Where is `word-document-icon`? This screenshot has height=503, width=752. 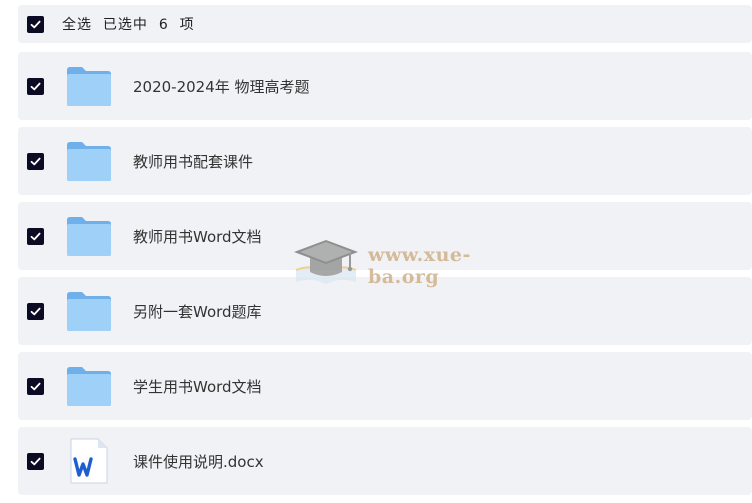
word-document-icon is located at coordinates (89, 461).